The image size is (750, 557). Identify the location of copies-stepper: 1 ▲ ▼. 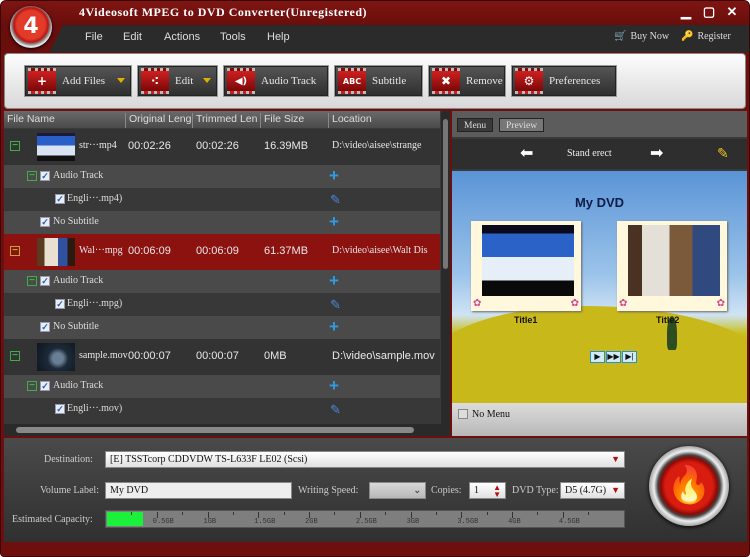
(487, 490).